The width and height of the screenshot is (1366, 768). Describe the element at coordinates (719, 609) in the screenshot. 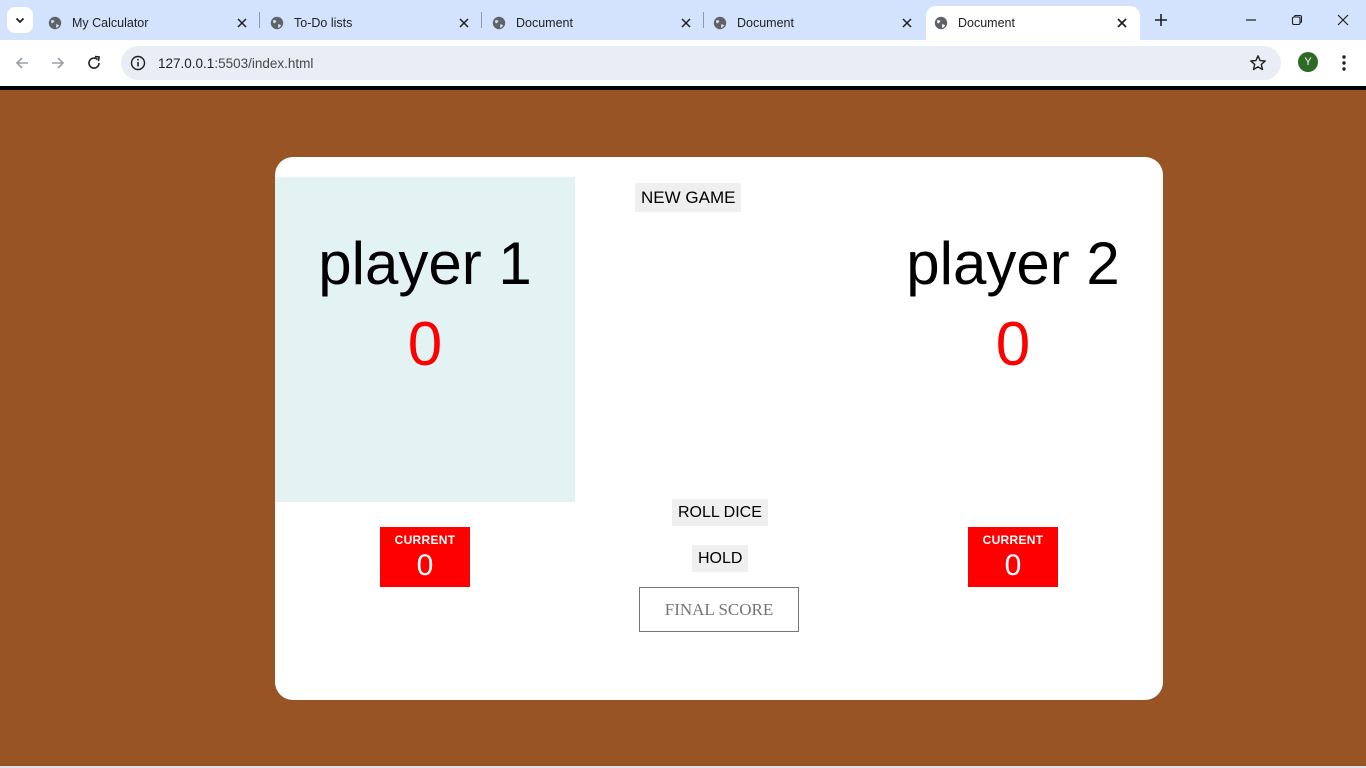

I see `final-score-input` at that location.